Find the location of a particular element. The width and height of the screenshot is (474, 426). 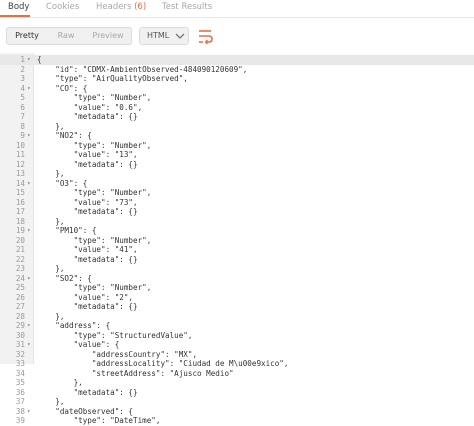

code-line: 1 ▾ { is located at coordinates (237, 60).